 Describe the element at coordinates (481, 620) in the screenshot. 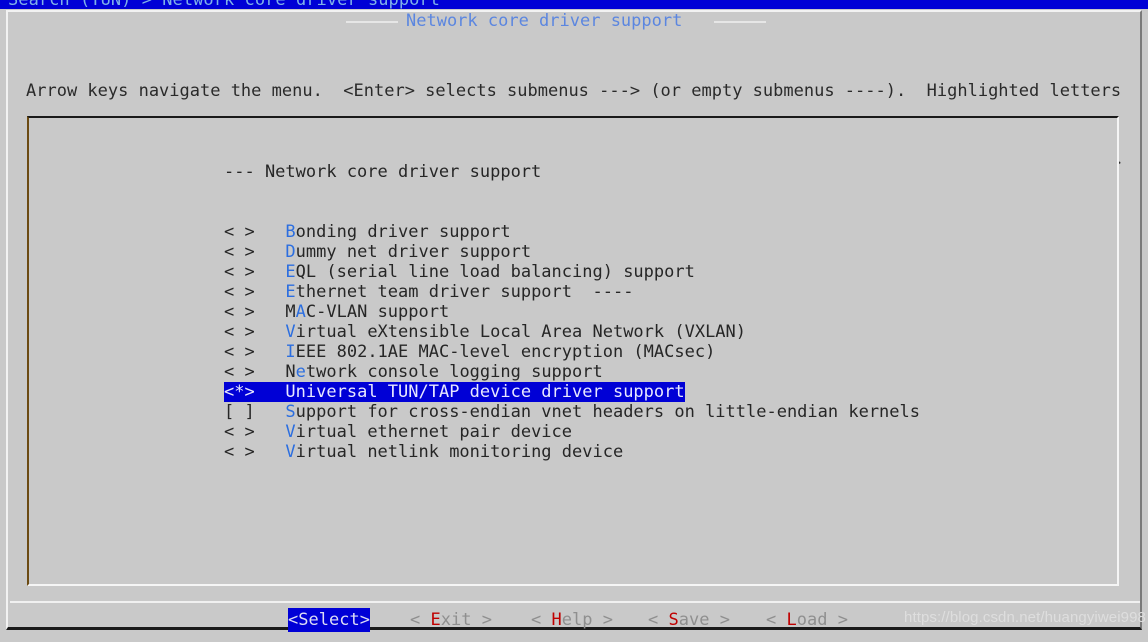

I see `exit-button-close: >` at that location.